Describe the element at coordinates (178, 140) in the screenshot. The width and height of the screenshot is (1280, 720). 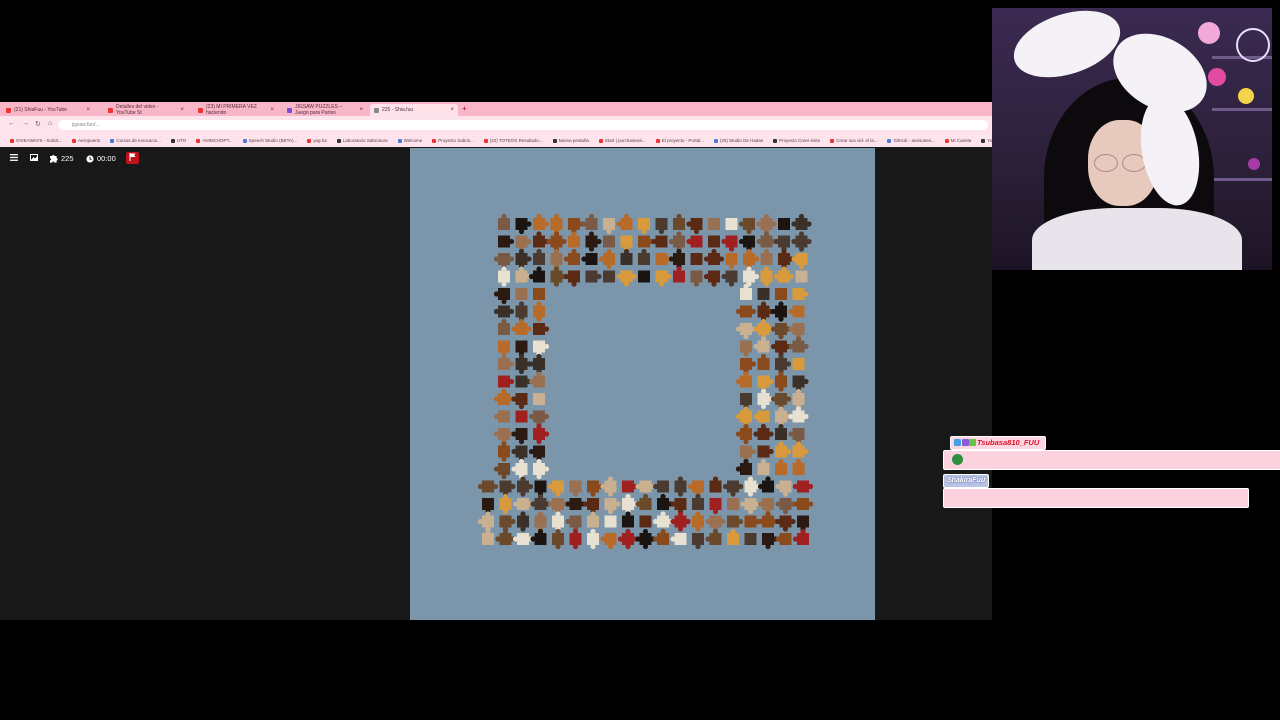
I see `bookmark-item: UTO` at that location.